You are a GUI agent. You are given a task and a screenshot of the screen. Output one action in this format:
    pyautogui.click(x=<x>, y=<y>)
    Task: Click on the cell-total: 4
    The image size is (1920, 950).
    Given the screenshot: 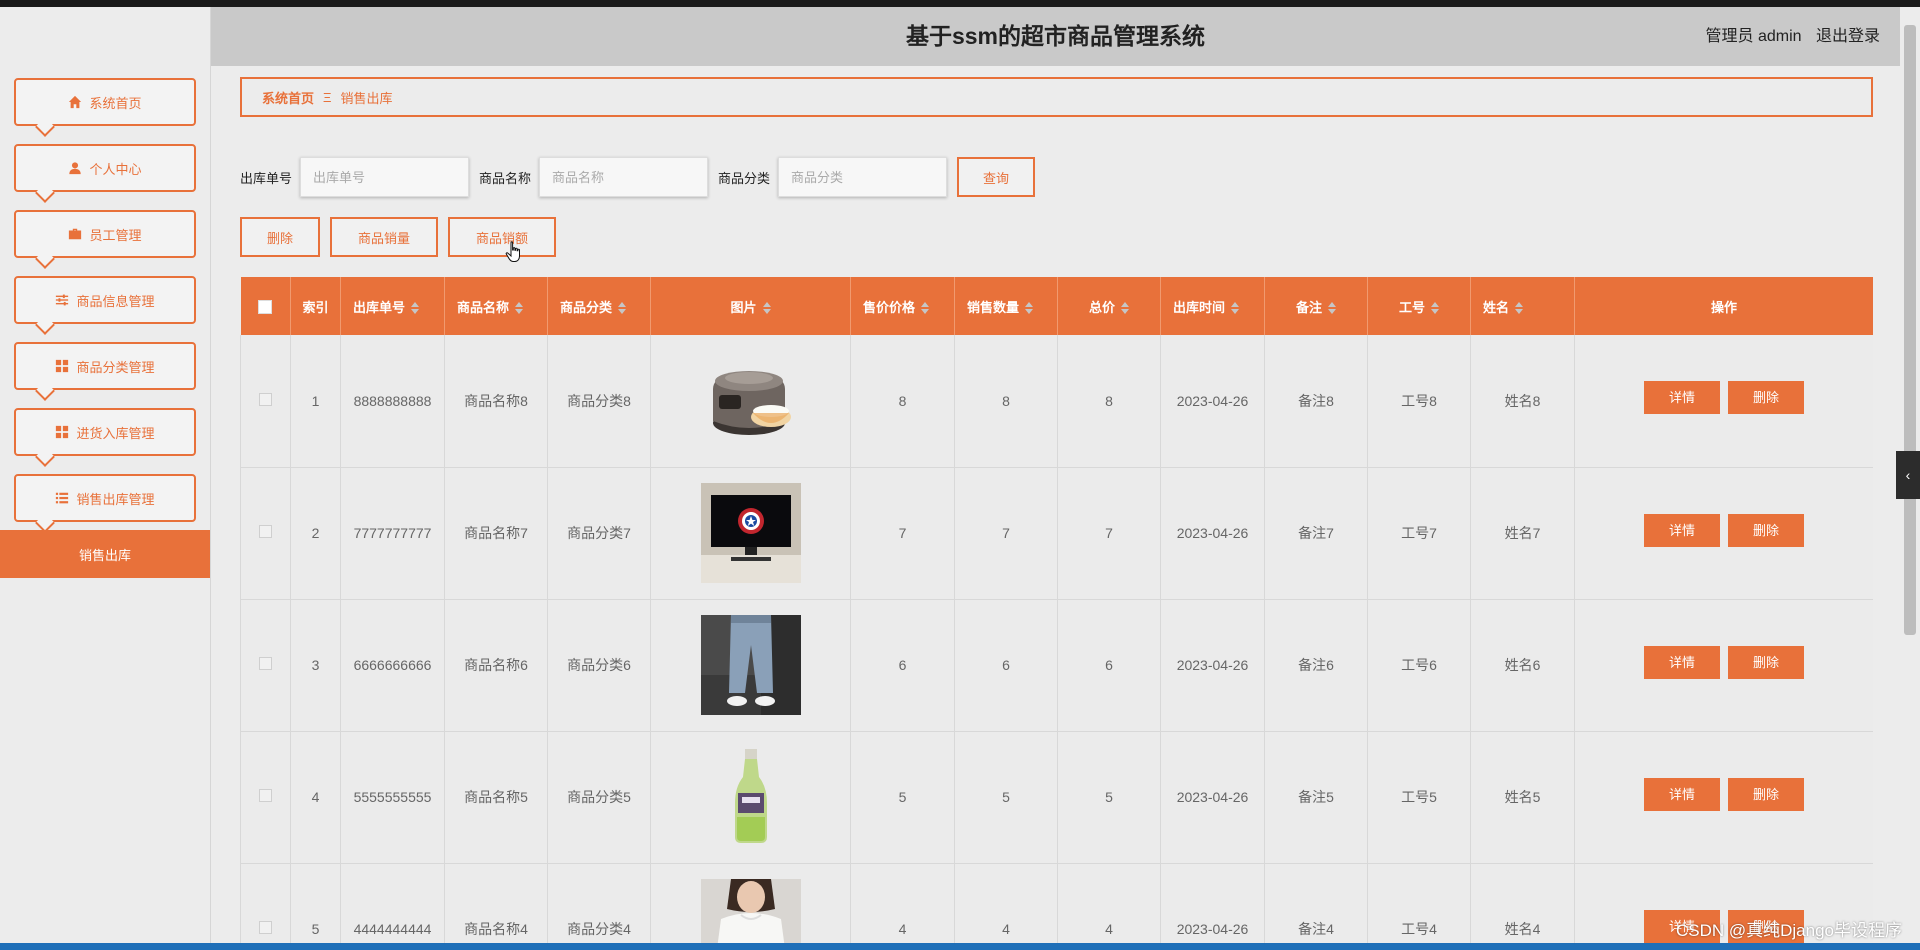 What is the action you would take?
    pyautogui.click(x=1109, y=903)
    